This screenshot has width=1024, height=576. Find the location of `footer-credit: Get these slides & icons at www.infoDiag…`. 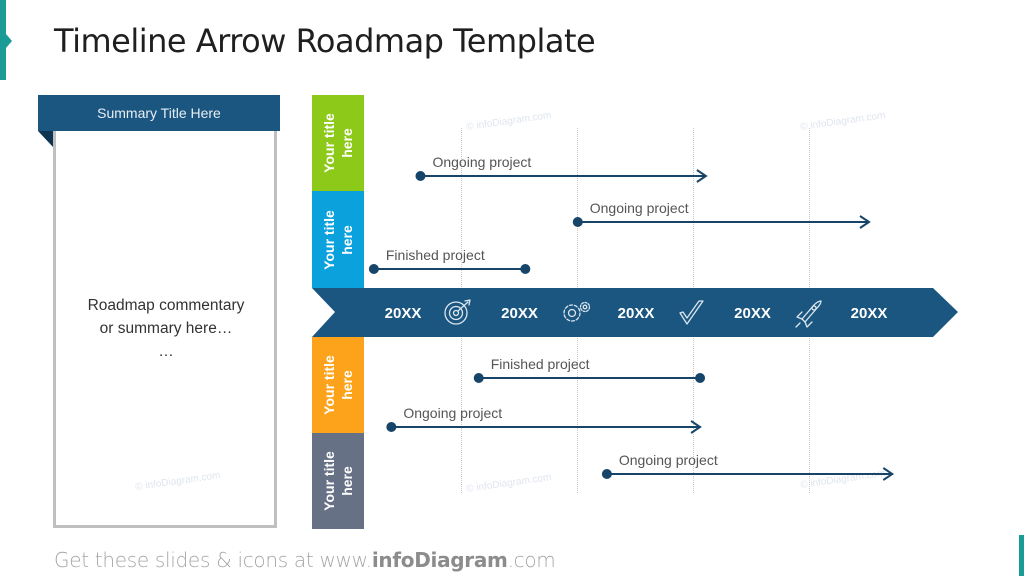

footer-credit: Get these slides & icons at www.infoDiag… is located at coordinates (305, 560).